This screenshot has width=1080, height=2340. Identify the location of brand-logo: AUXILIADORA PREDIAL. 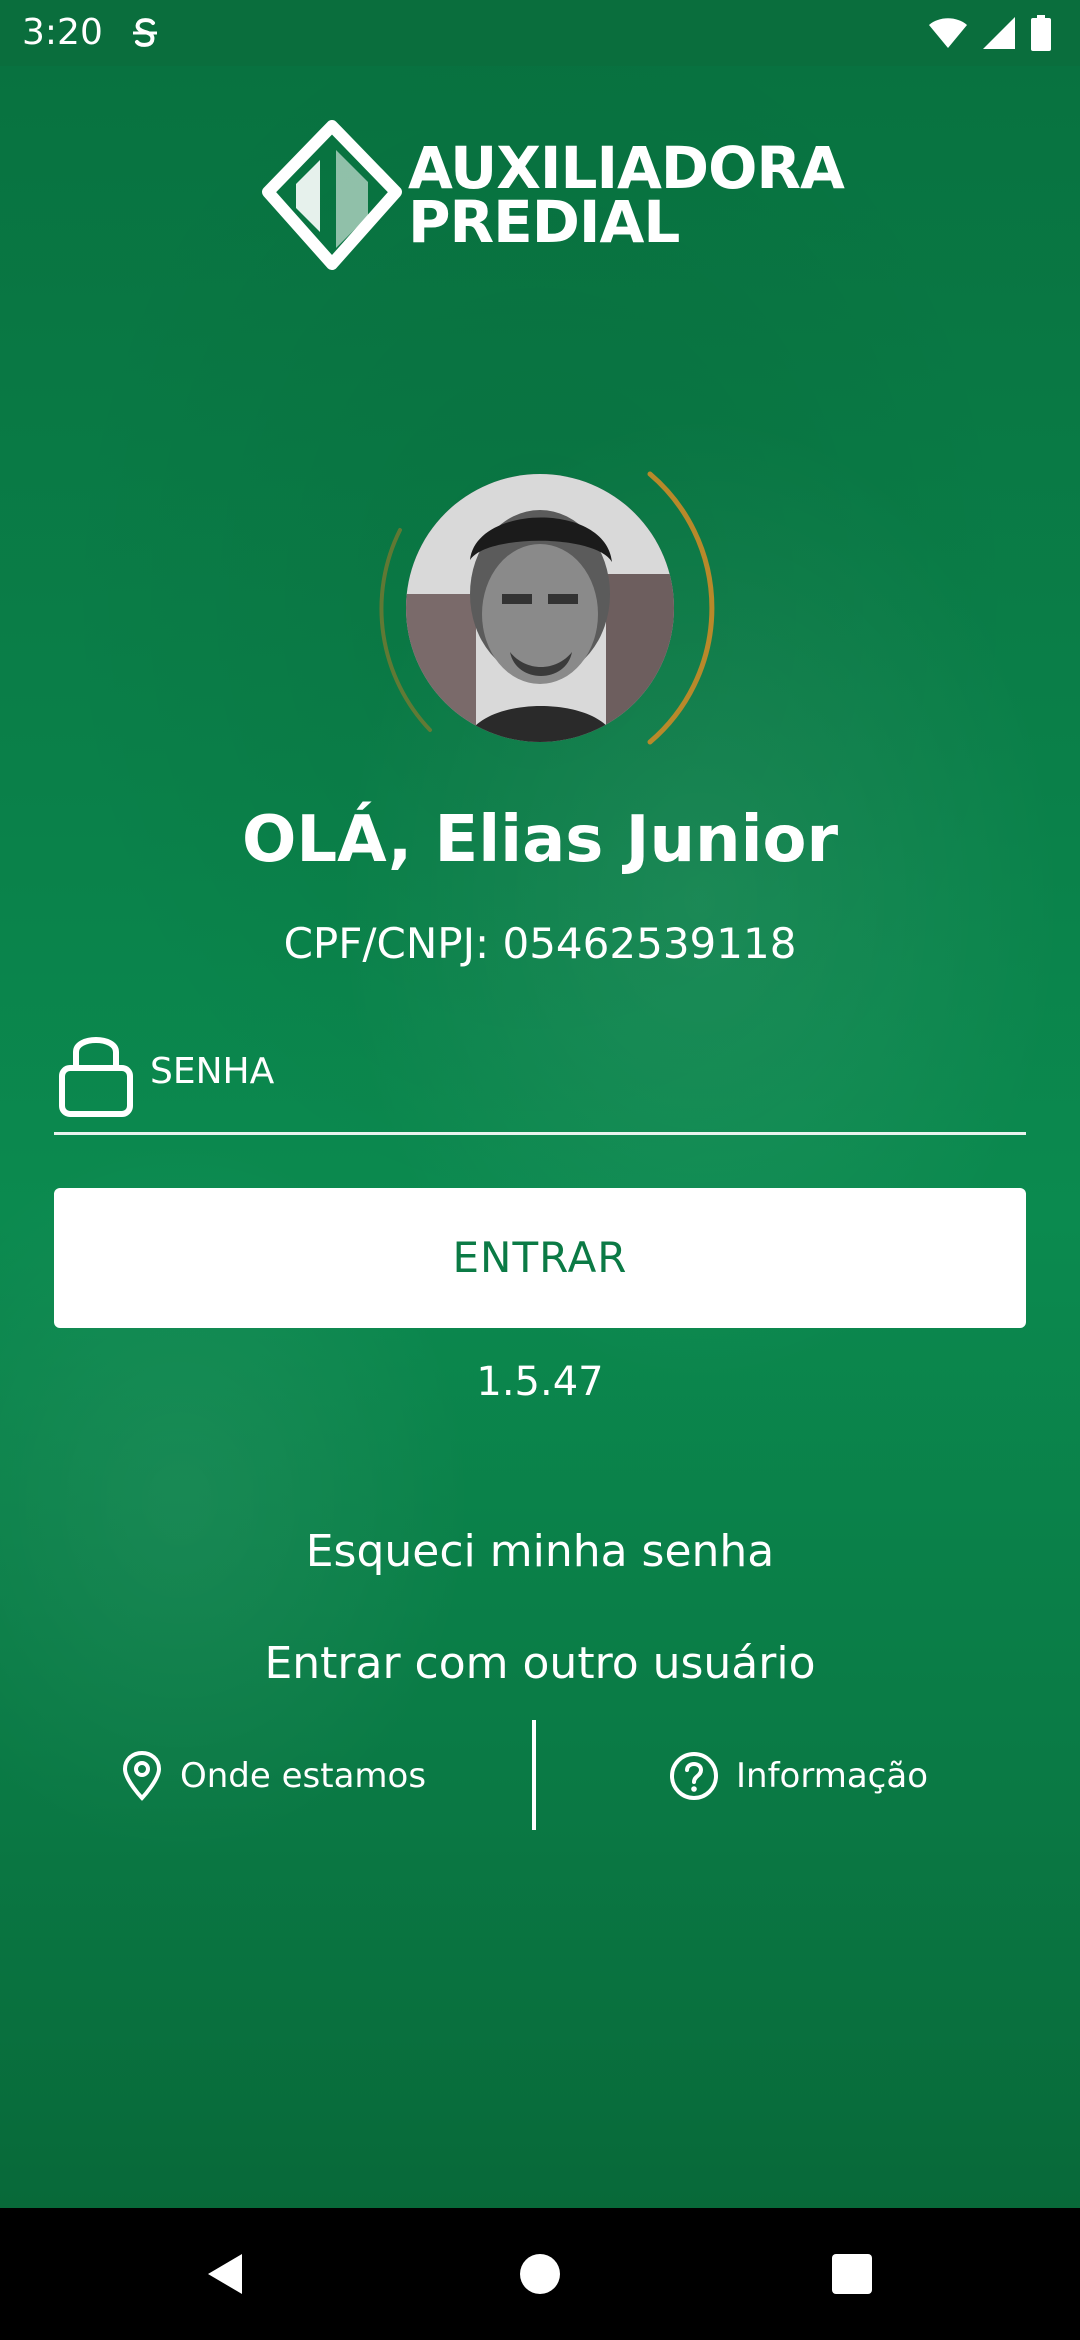
(553, 195).